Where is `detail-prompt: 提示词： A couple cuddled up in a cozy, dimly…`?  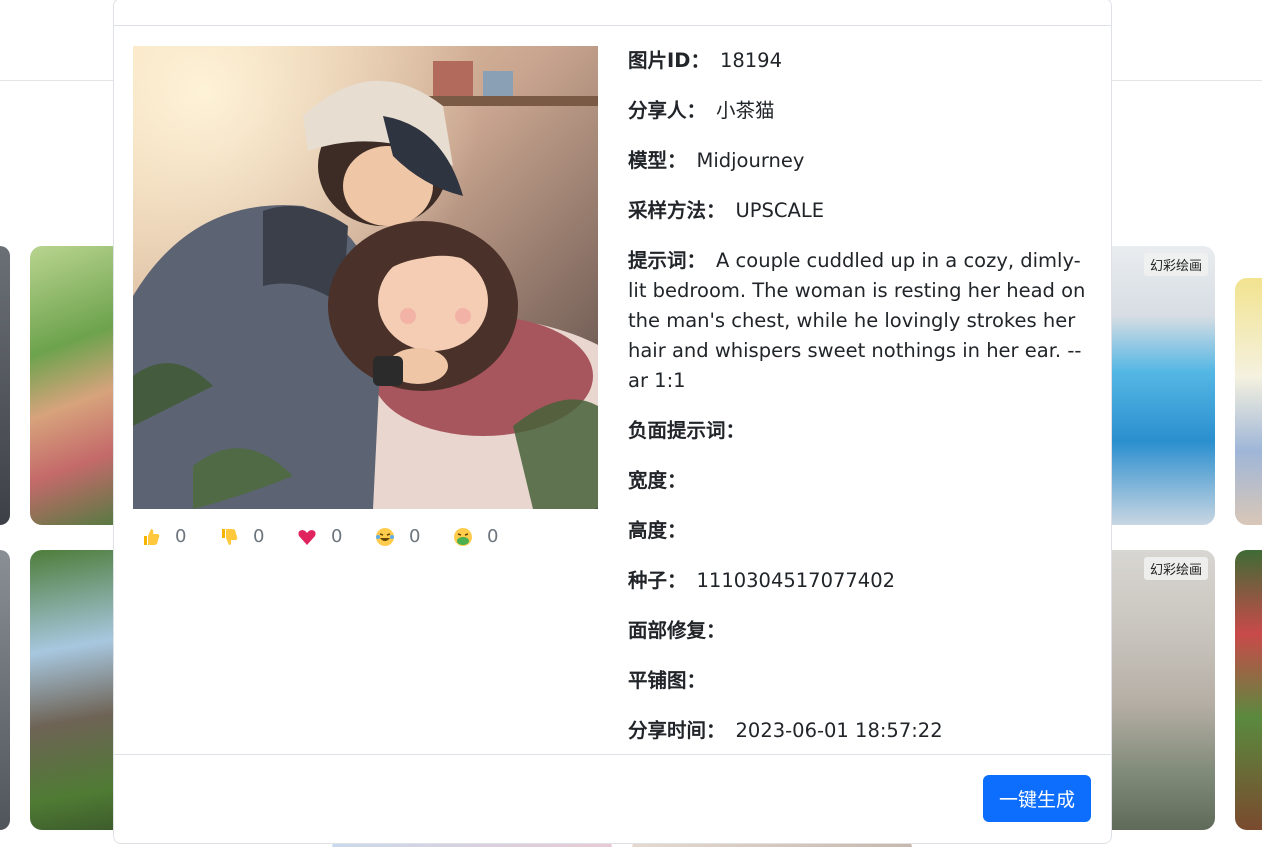 detail-prompt: 提示词： A couple cuddled up in a cozy, dimly… is located at coordinates (863, 321).